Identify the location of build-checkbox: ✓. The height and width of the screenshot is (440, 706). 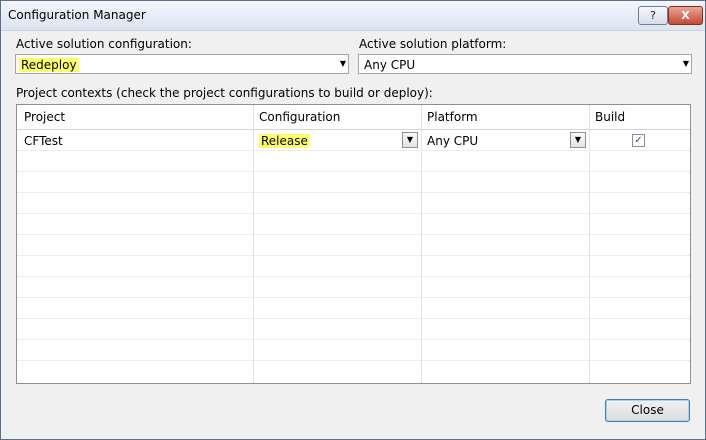
(638, 140).